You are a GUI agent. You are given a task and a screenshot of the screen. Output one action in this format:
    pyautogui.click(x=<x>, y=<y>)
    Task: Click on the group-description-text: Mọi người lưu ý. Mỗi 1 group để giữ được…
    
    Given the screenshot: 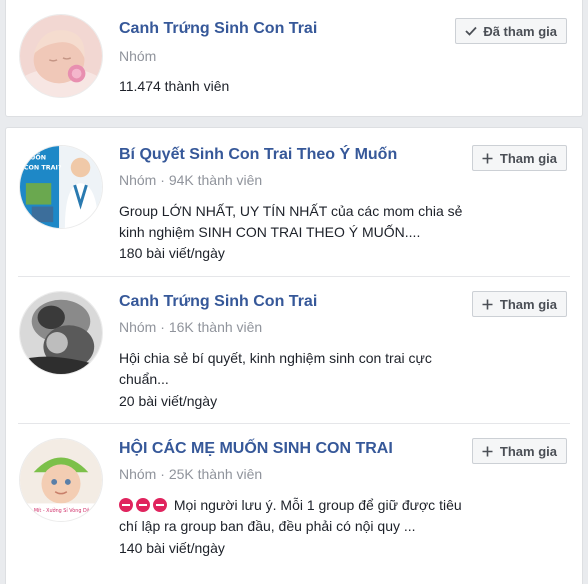 What is the action you would take?
    pyautogui.click(x=290, y=515)
    